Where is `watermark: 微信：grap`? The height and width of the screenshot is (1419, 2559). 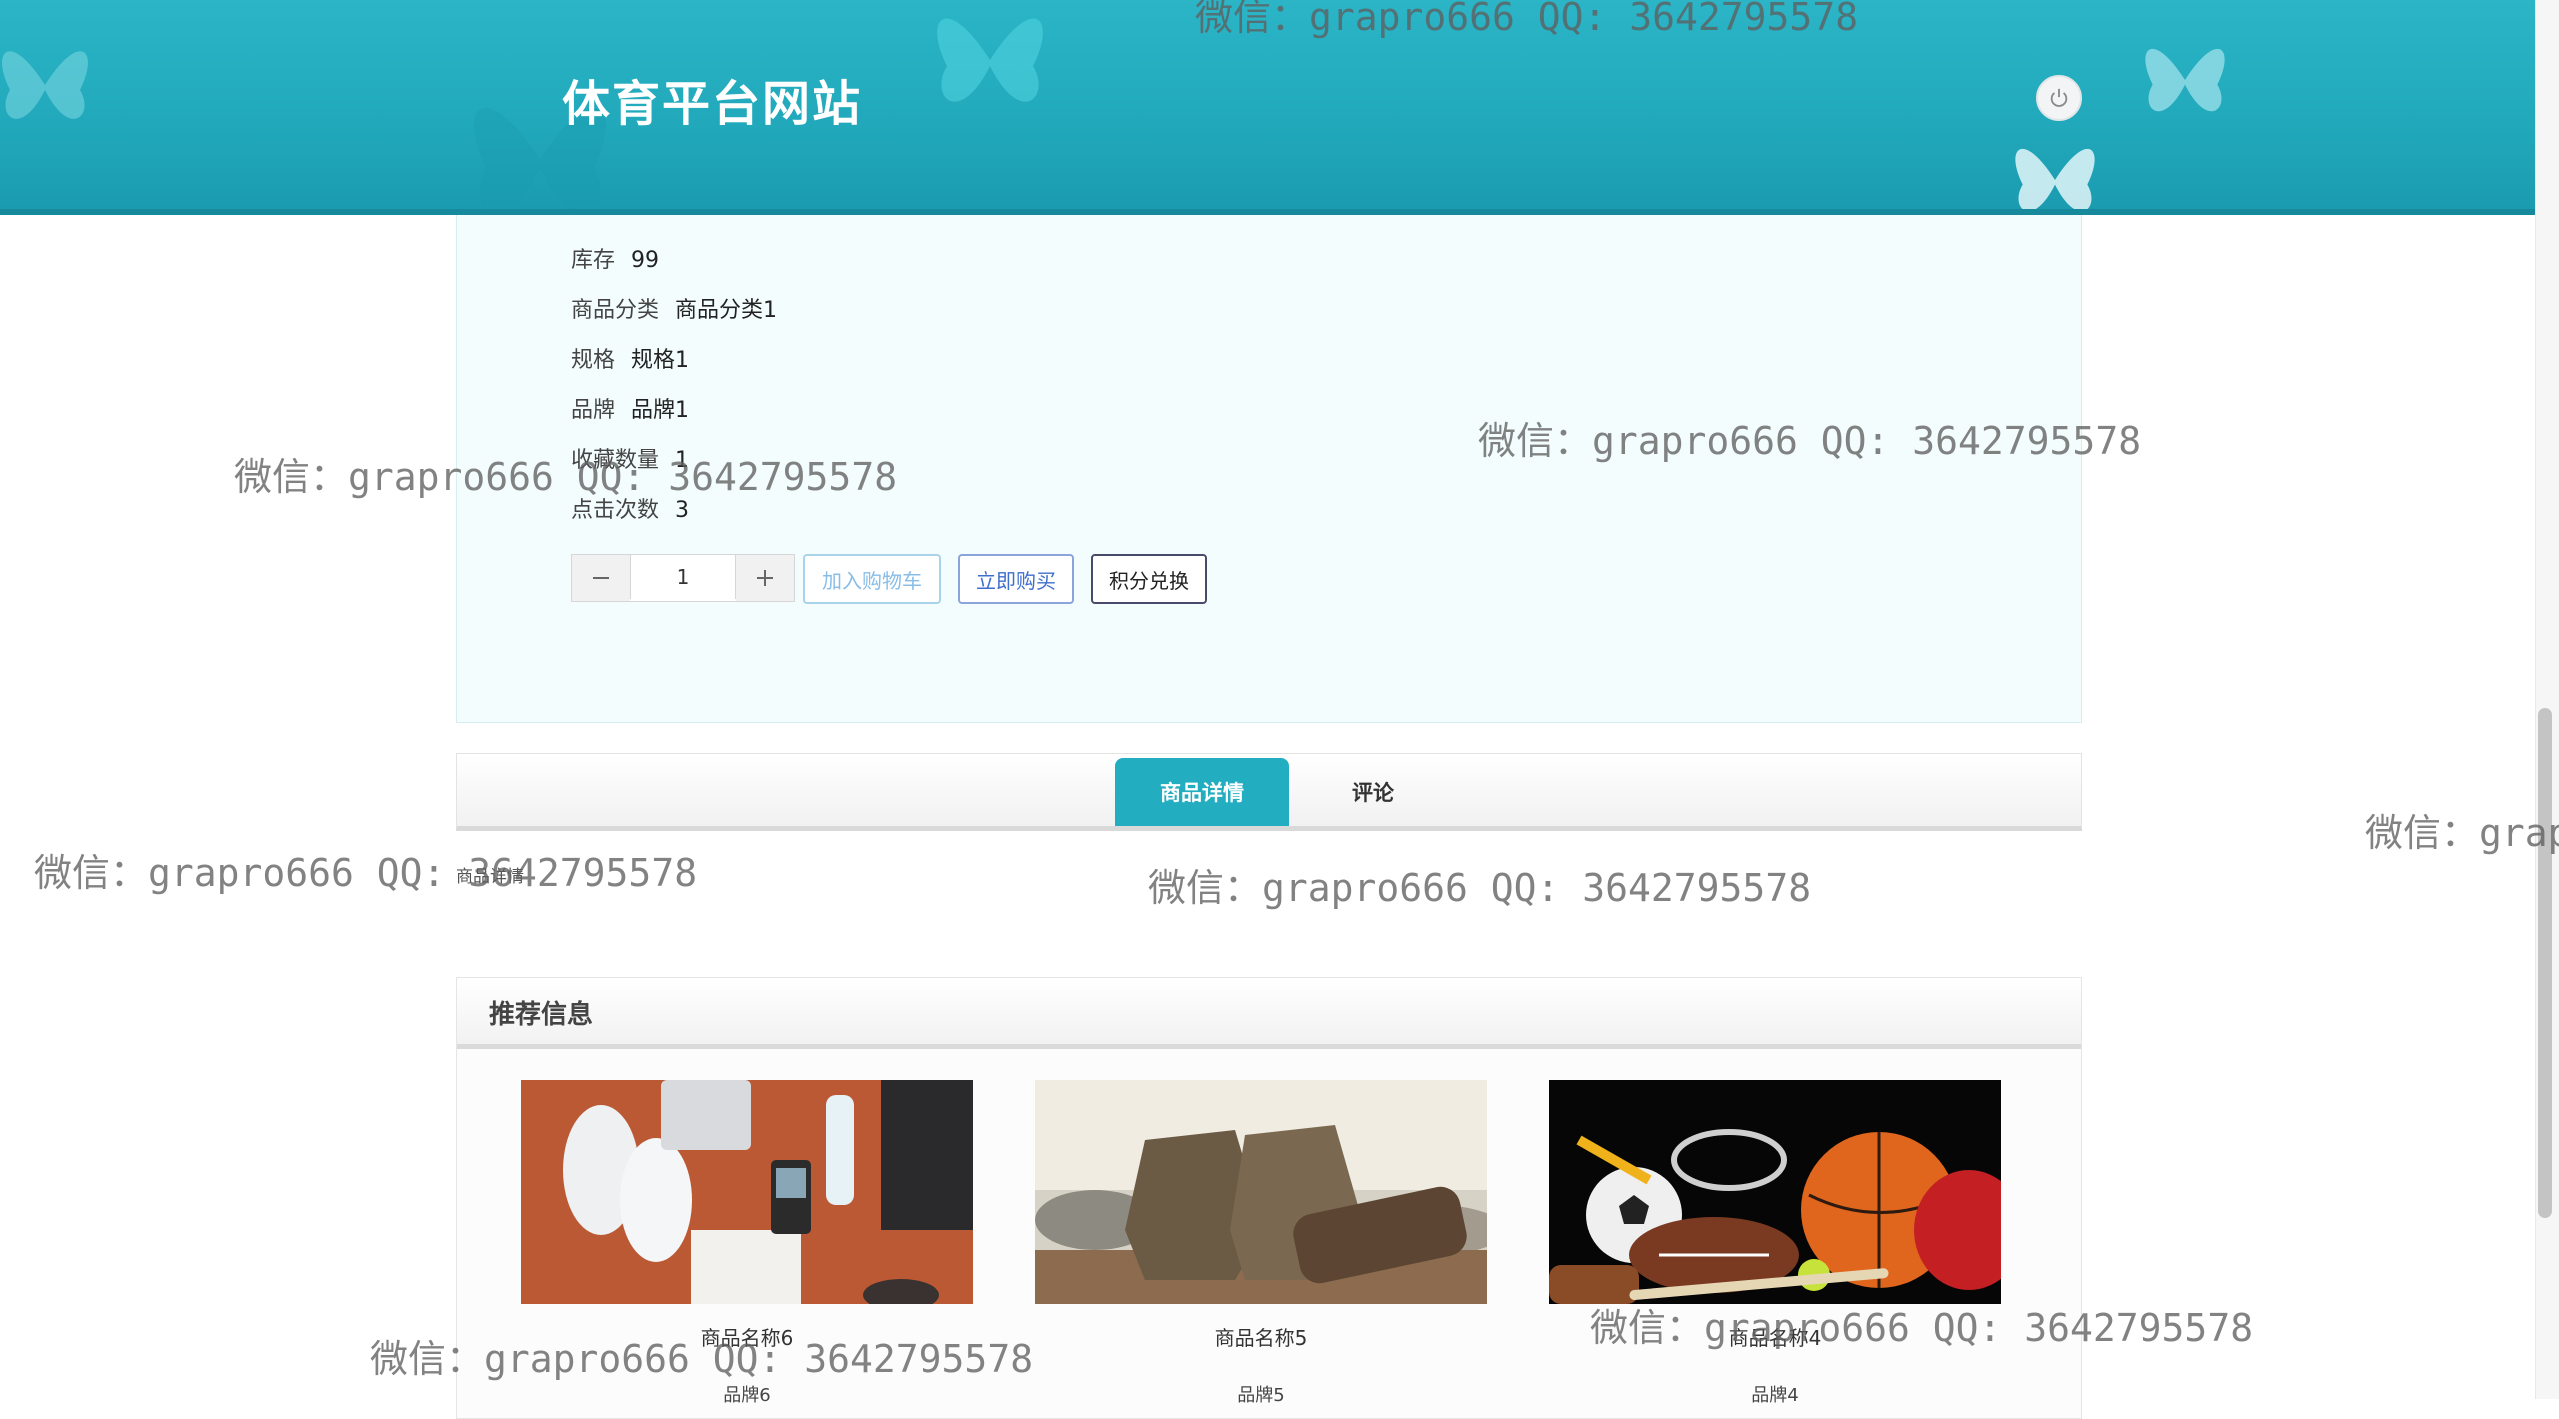 watermark: 微信：grap is located at coordinates (2462, 833).